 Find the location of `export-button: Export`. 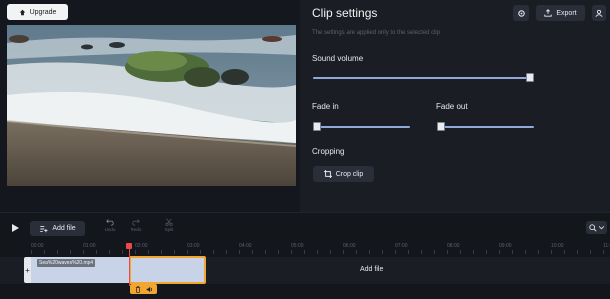

export-button: Export is located at coordinates (560, 13).